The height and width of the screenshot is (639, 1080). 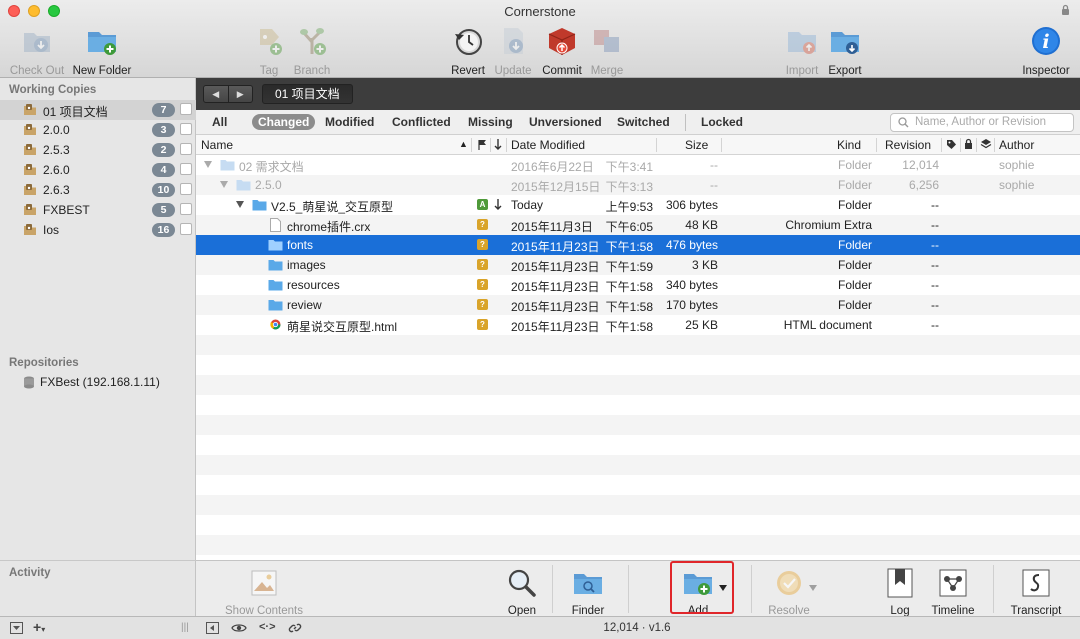 What do you see at coordinates (696, 145) in the screenshot?
I see `col-size: Size` at bounding box center [696, 145].